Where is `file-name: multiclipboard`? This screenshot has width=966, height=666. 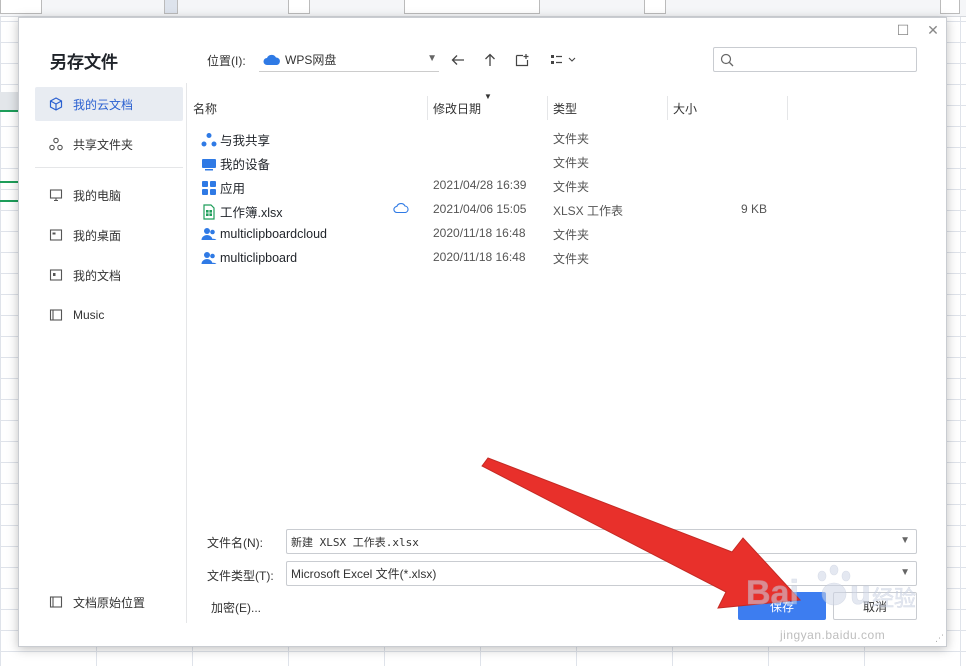
file-name: multiclipboard is located at coordinates (259, 258).